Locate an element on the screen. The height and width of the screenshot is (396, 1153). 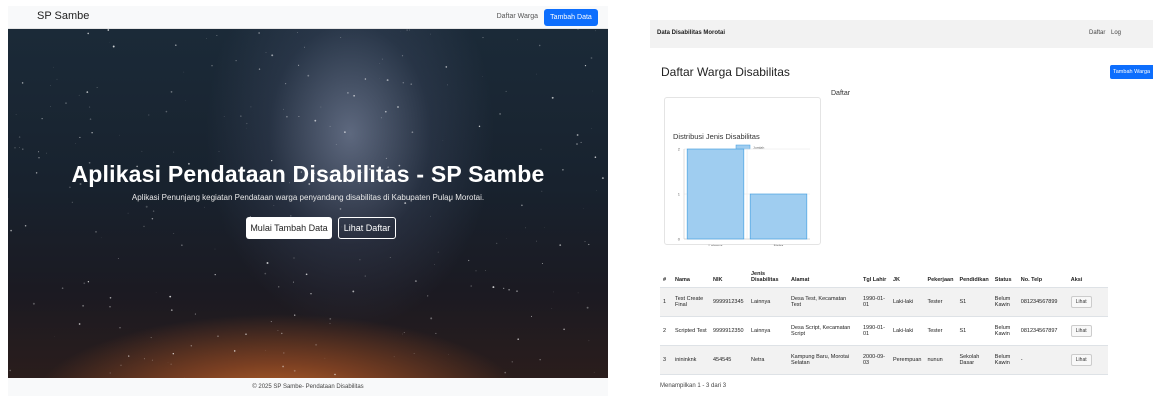
lihat-daftar-button: Lihat Daftar is located at coordinates (367, 228).